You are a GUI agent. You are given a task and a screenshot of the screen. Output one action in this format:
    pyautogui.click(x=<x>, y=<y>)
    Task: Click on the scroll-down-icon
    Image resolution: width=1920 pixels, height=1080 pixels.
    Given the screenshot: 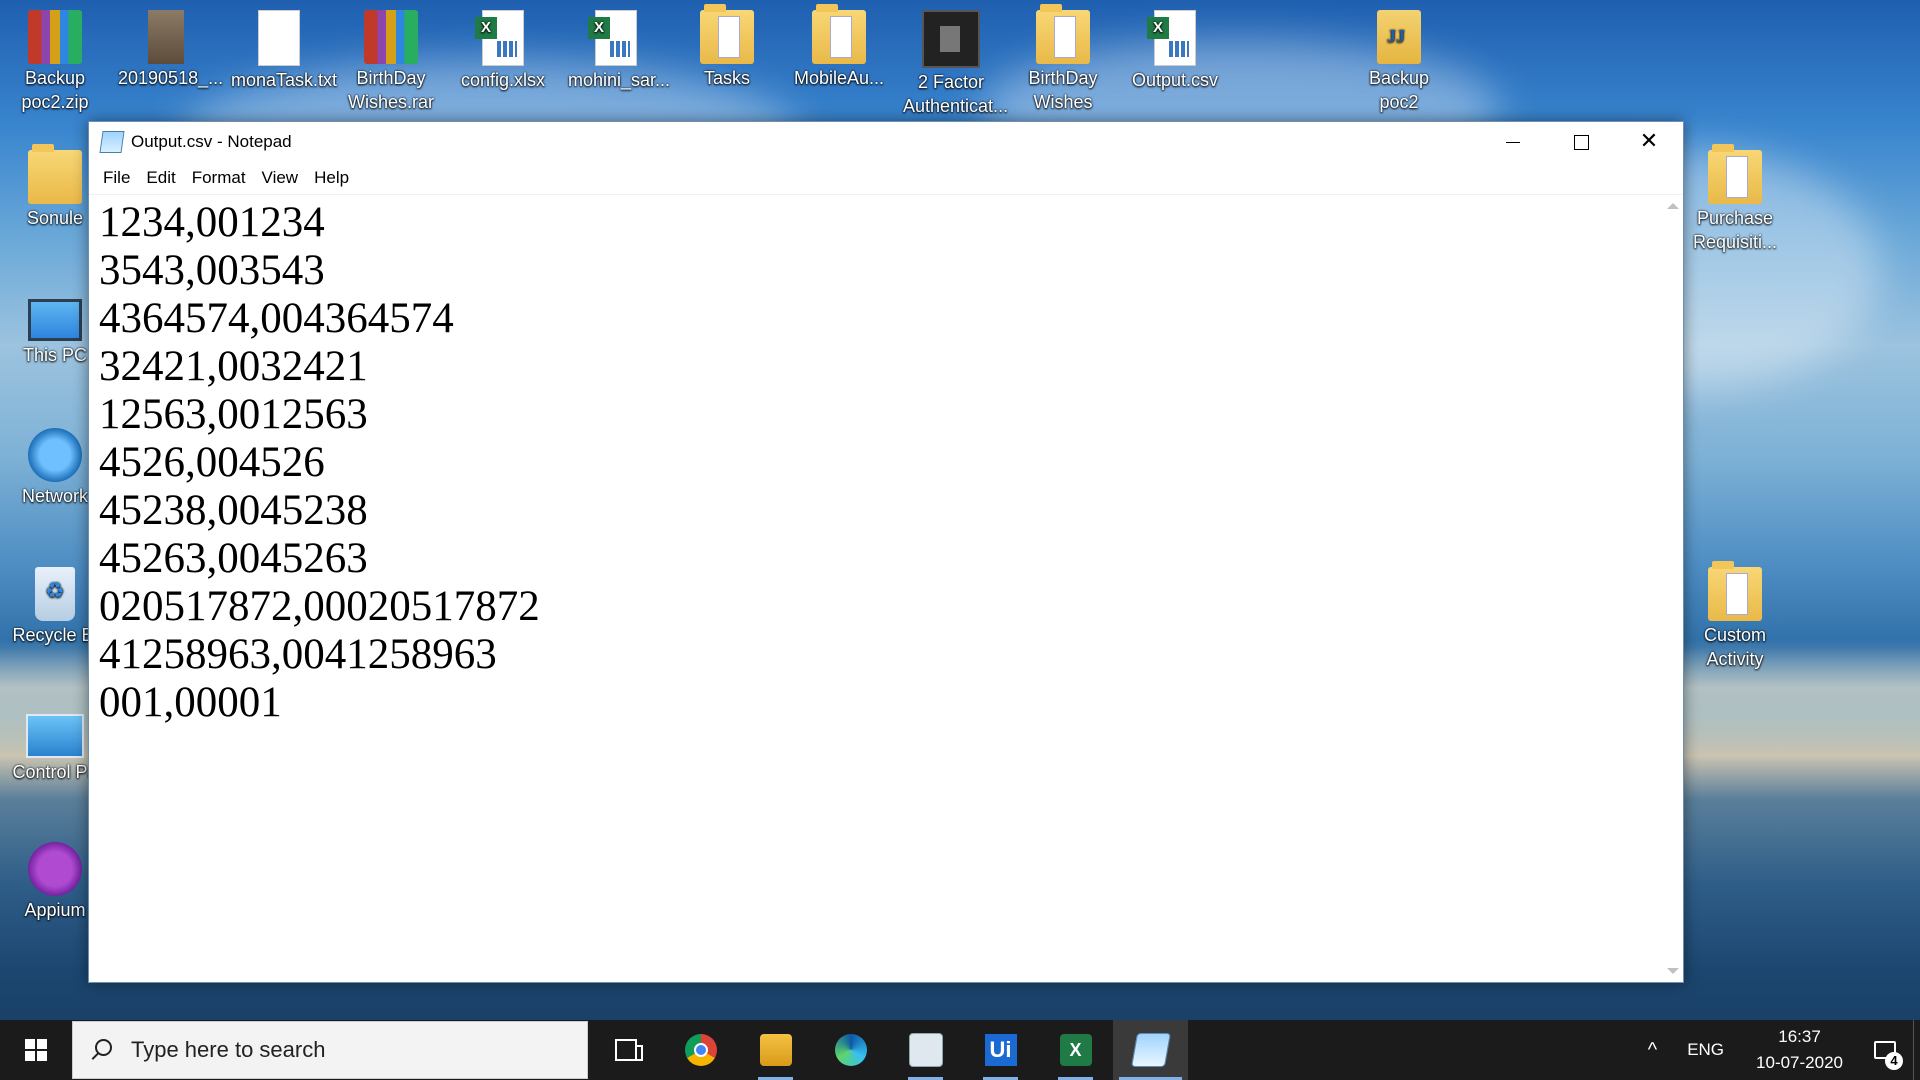 What is the action you would take?
    pyautogui.click(x=1673, y=971)
    